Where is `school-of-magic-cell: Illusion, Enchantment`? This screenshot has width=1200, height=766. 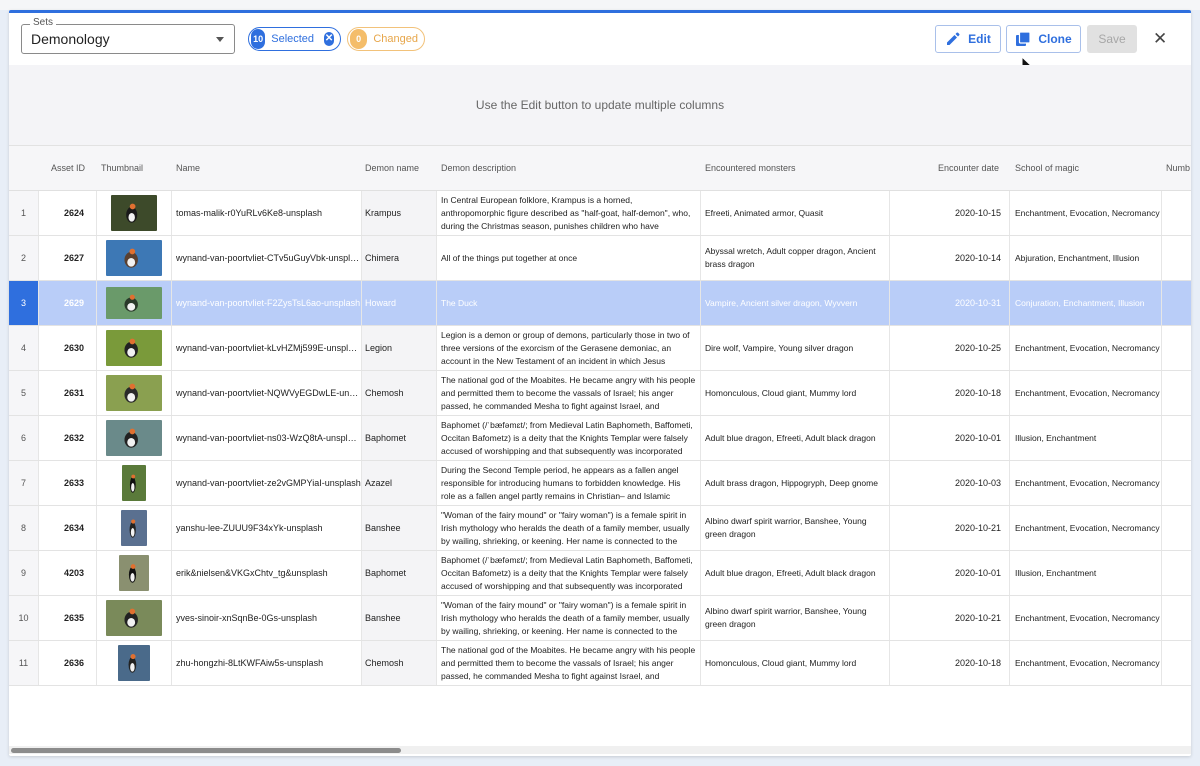
school-of-magic-cell: Illusion, Enchantment is located at coordinates (1086, 573).